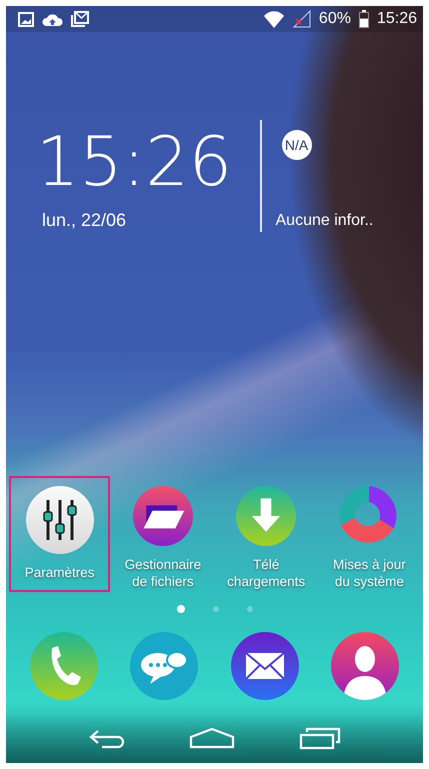 The height and width of the screenshot is (769, 429). Describe the element at coordinates (164, 666) in the screenshot. I see `chat-bubbles-icon` at that location.